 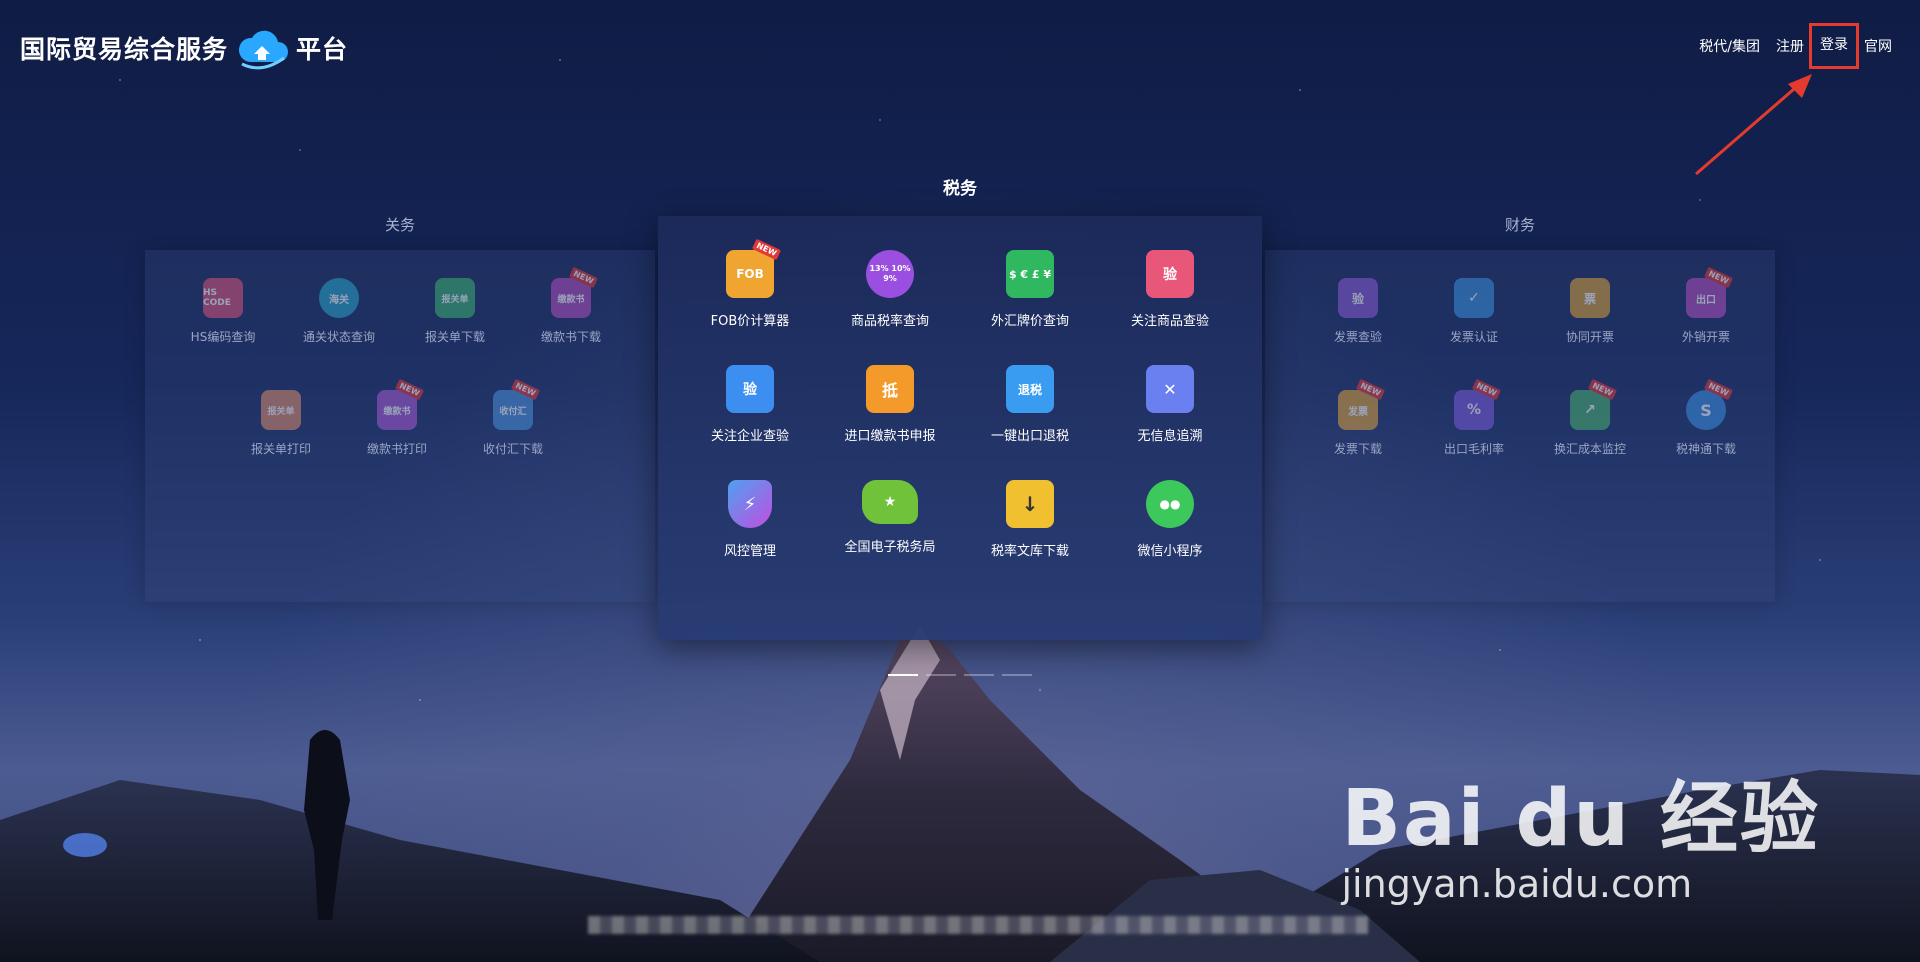 I want to click on watermark-url: jingyan.baidu.com, so click(x=1517, y=884).